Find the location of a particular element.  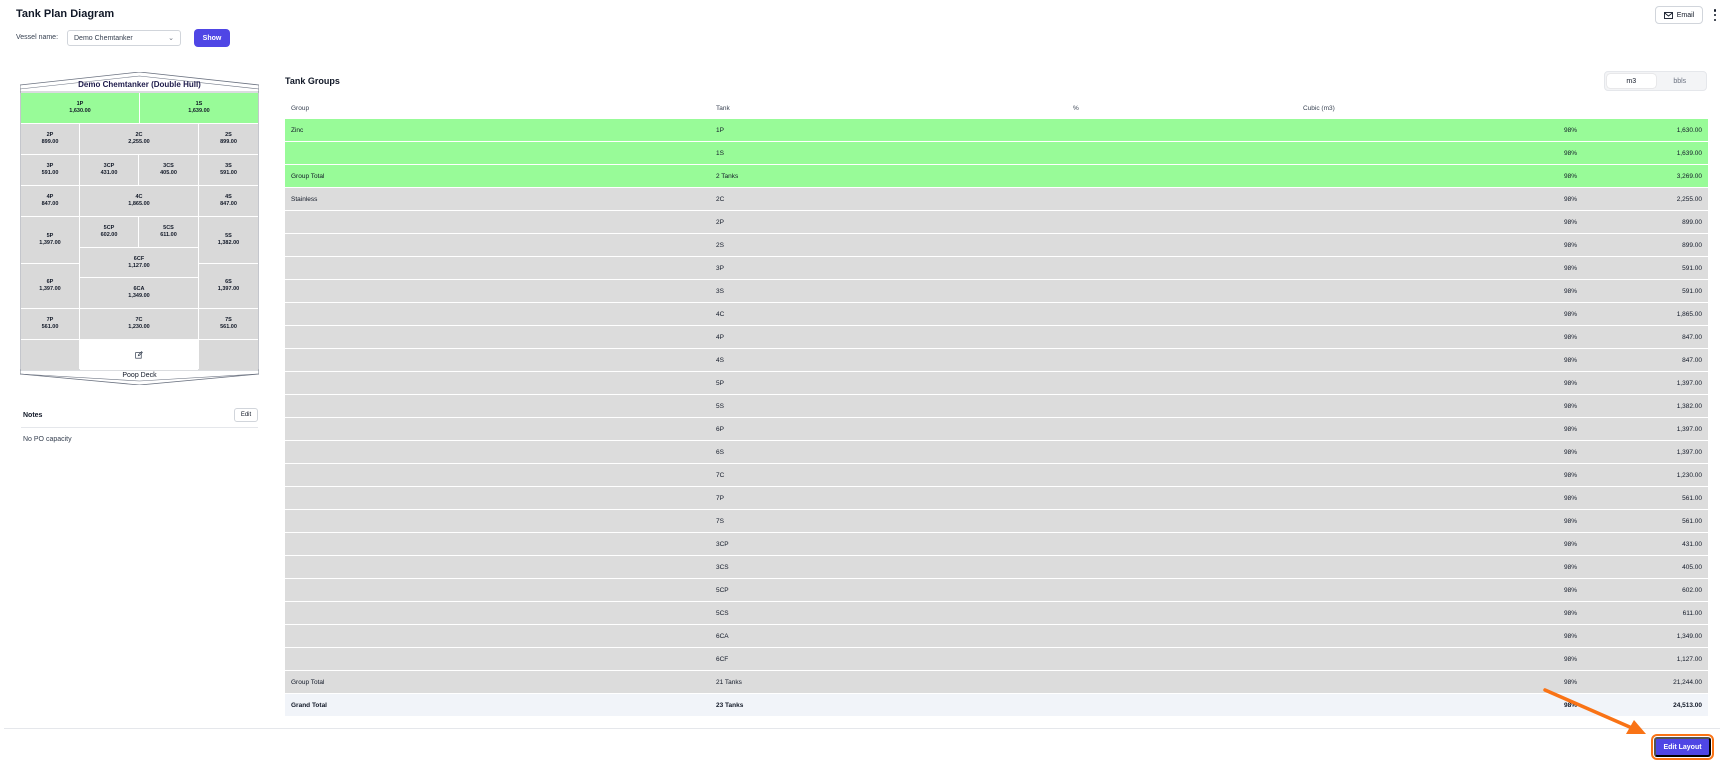

table-row: 5S 98% 1,382.00 is located at coordinates (996, 406).